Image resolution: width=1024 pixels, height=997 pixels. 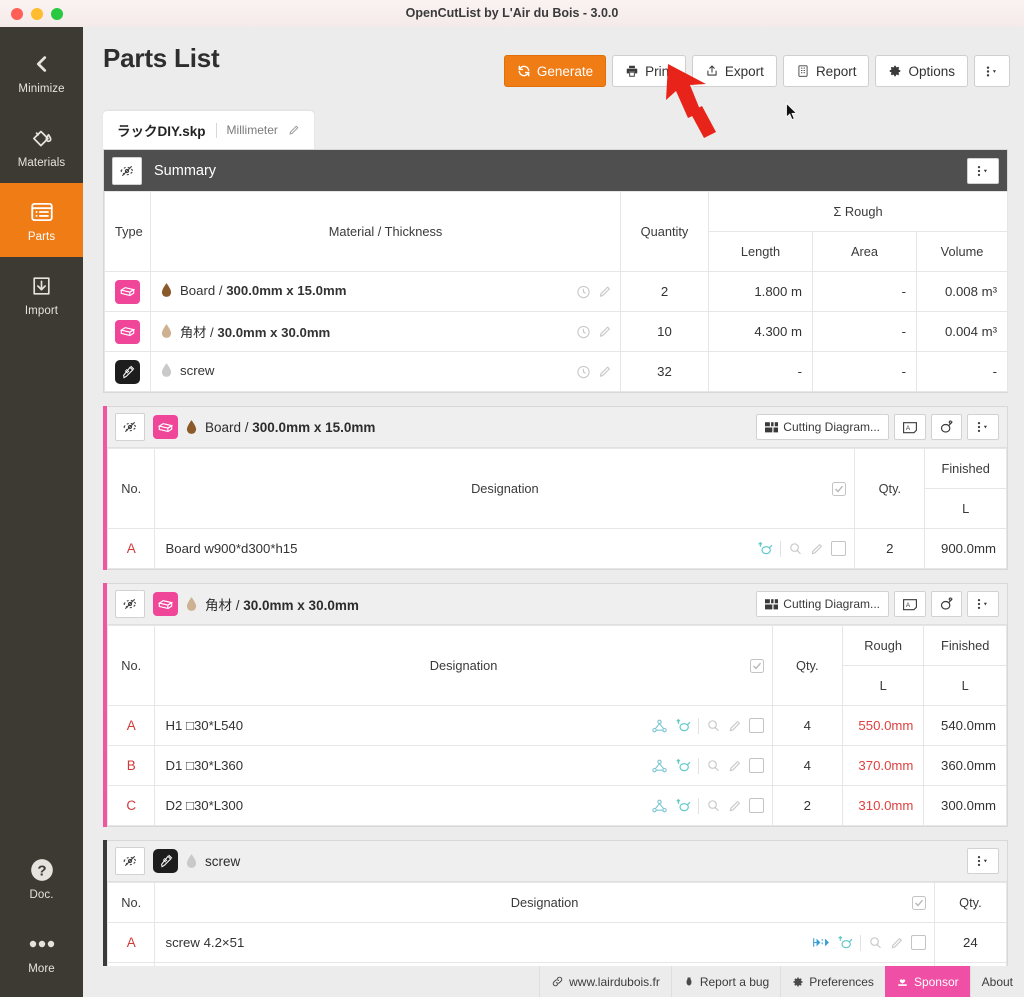 I want to click on options-button: Options, so click(x=921, y=71).